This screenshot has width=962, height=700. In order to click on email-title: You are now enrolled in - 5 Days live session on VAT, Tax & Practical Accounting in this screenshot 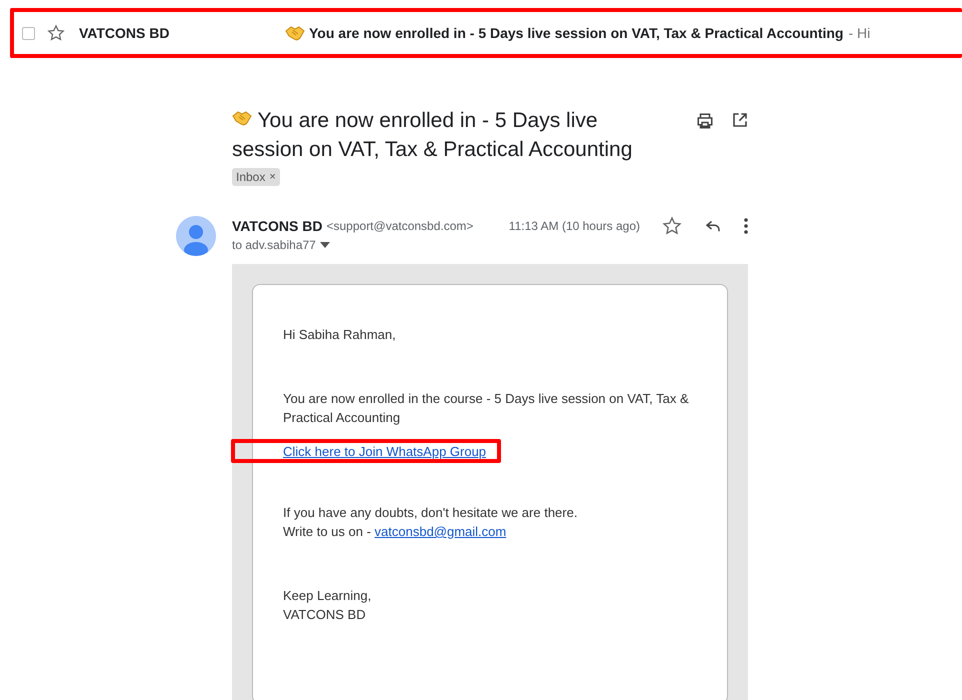, I will do `click(433, 135)`.